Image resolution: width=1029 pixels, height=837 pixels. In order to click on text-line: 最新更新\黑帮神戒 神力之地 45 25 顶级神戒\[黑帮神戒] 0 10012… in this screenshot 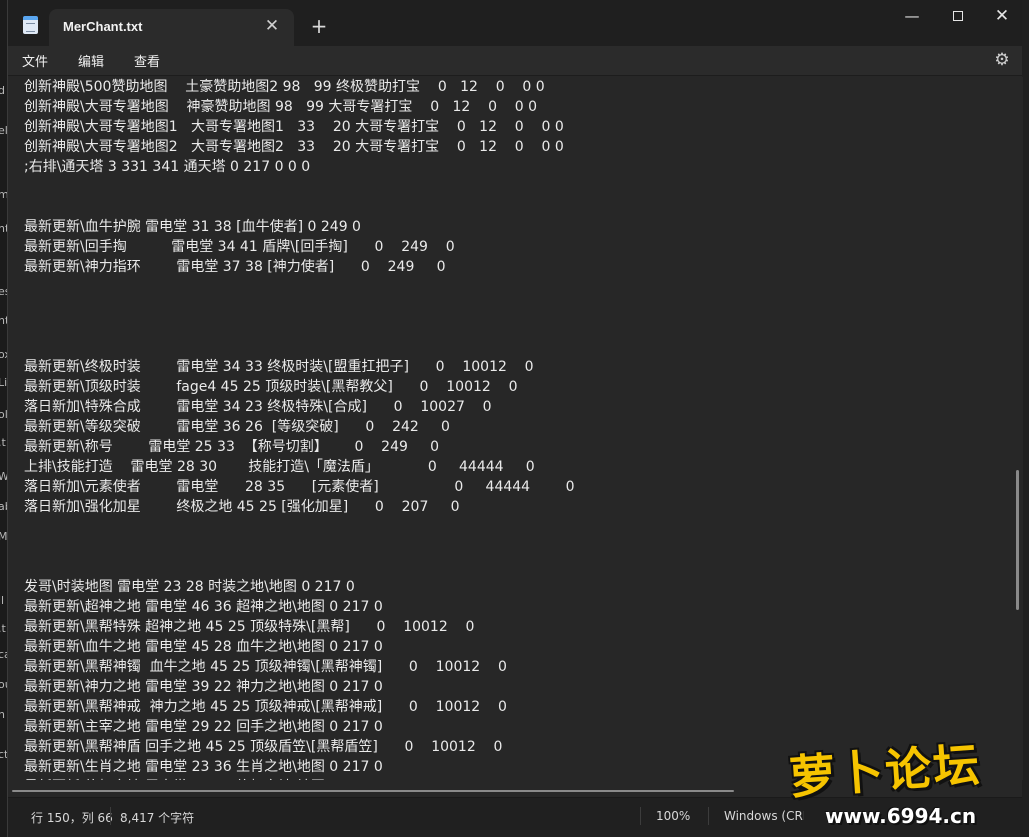, I will do `click(265, 707)`.